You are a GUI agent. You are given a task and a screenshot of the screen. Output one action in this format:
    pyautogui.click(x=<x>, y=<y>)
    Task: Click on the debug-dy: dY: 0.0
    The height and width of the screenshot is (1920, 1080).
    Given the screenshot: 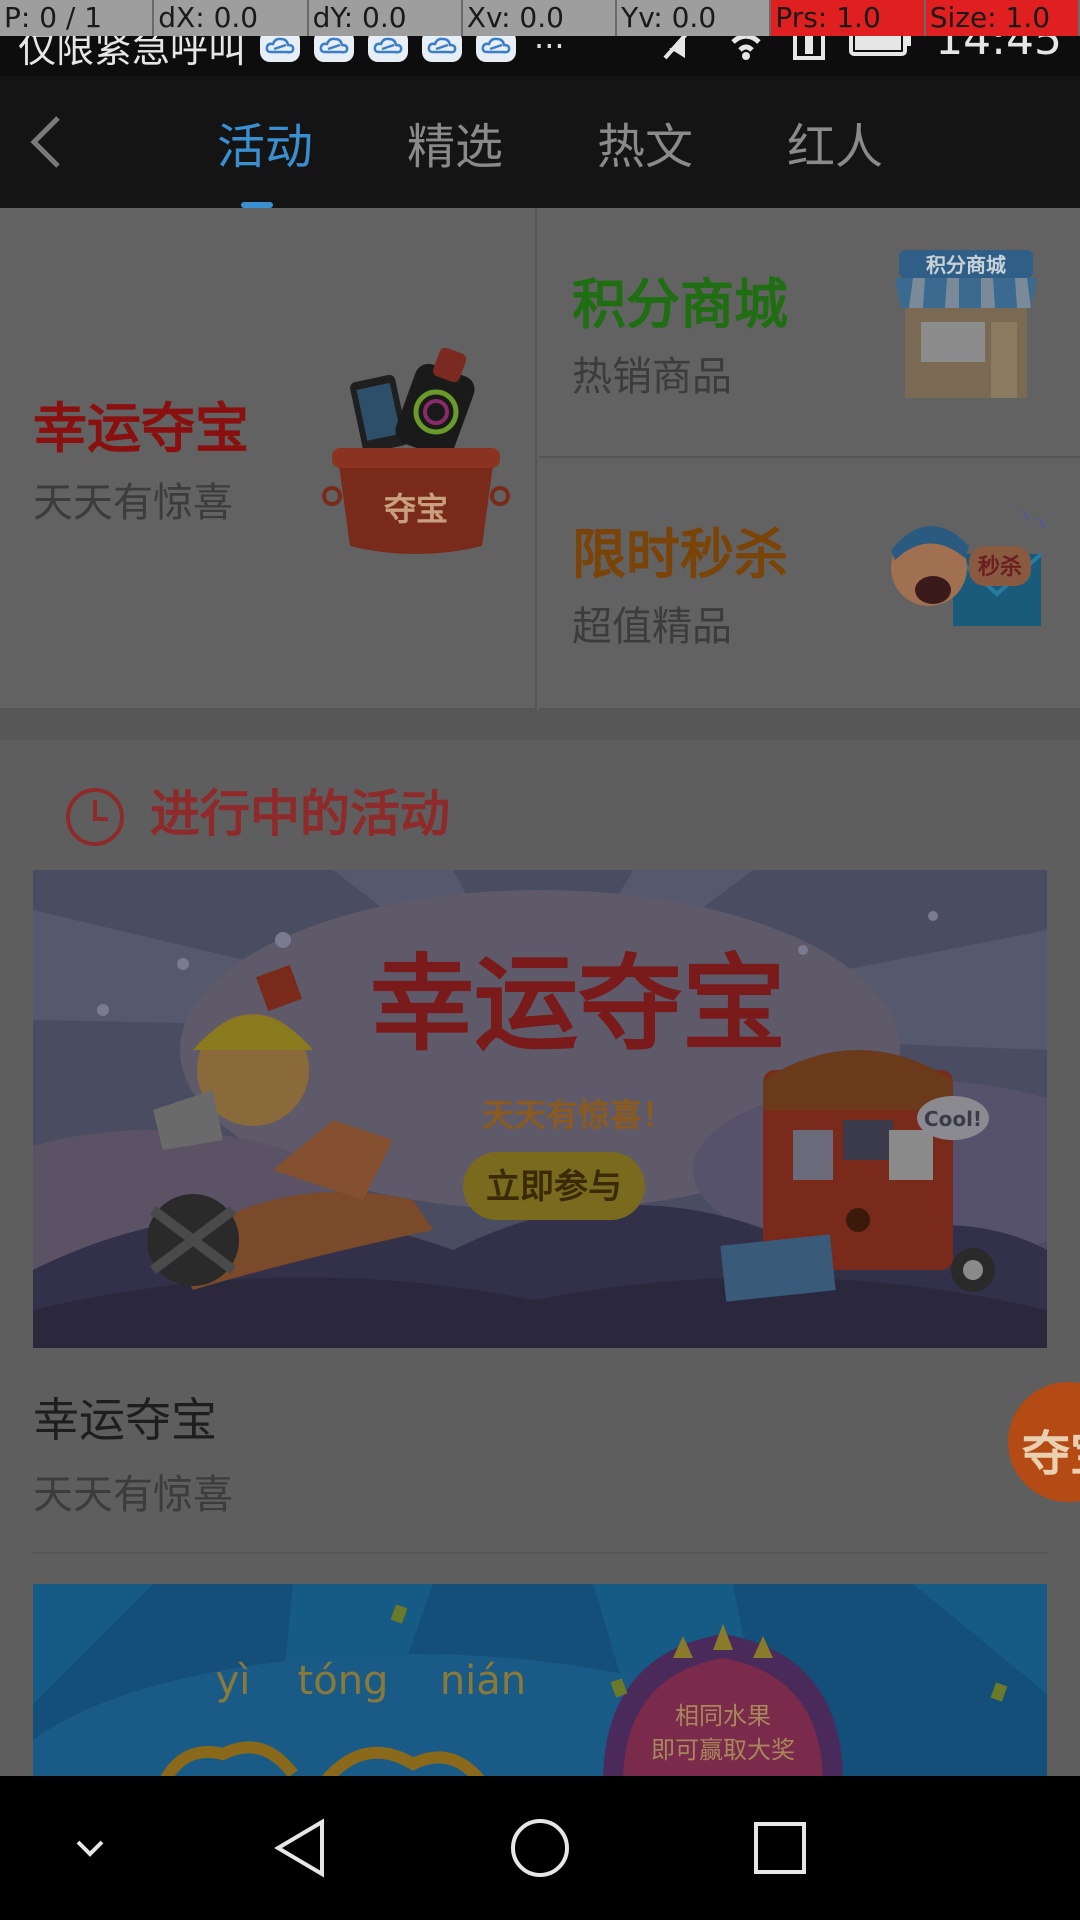 What is the action you would take?
    pyautogui.click(x=386, y=18)
    